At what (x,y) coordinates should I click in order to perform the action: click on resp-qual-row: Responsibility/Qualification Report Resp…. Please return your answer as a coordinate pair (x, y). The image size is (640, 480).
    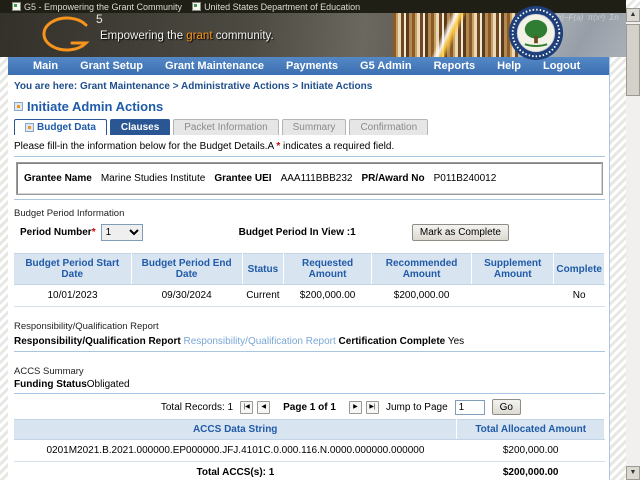
    Looking at the image, I should click on (309, 341).